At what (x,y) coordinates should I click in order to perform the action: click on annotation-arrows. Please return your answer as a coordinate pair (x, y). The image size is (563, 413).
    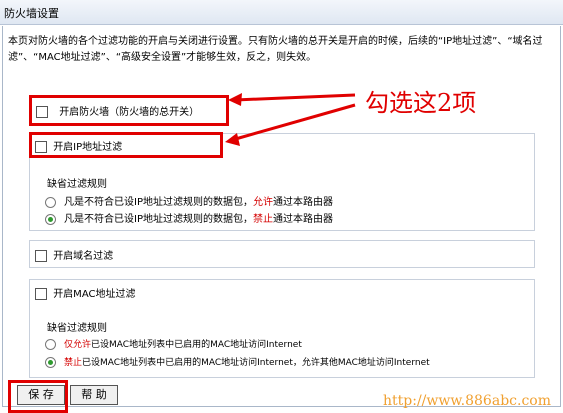
    Looking at the image, I should click on (290, 119).